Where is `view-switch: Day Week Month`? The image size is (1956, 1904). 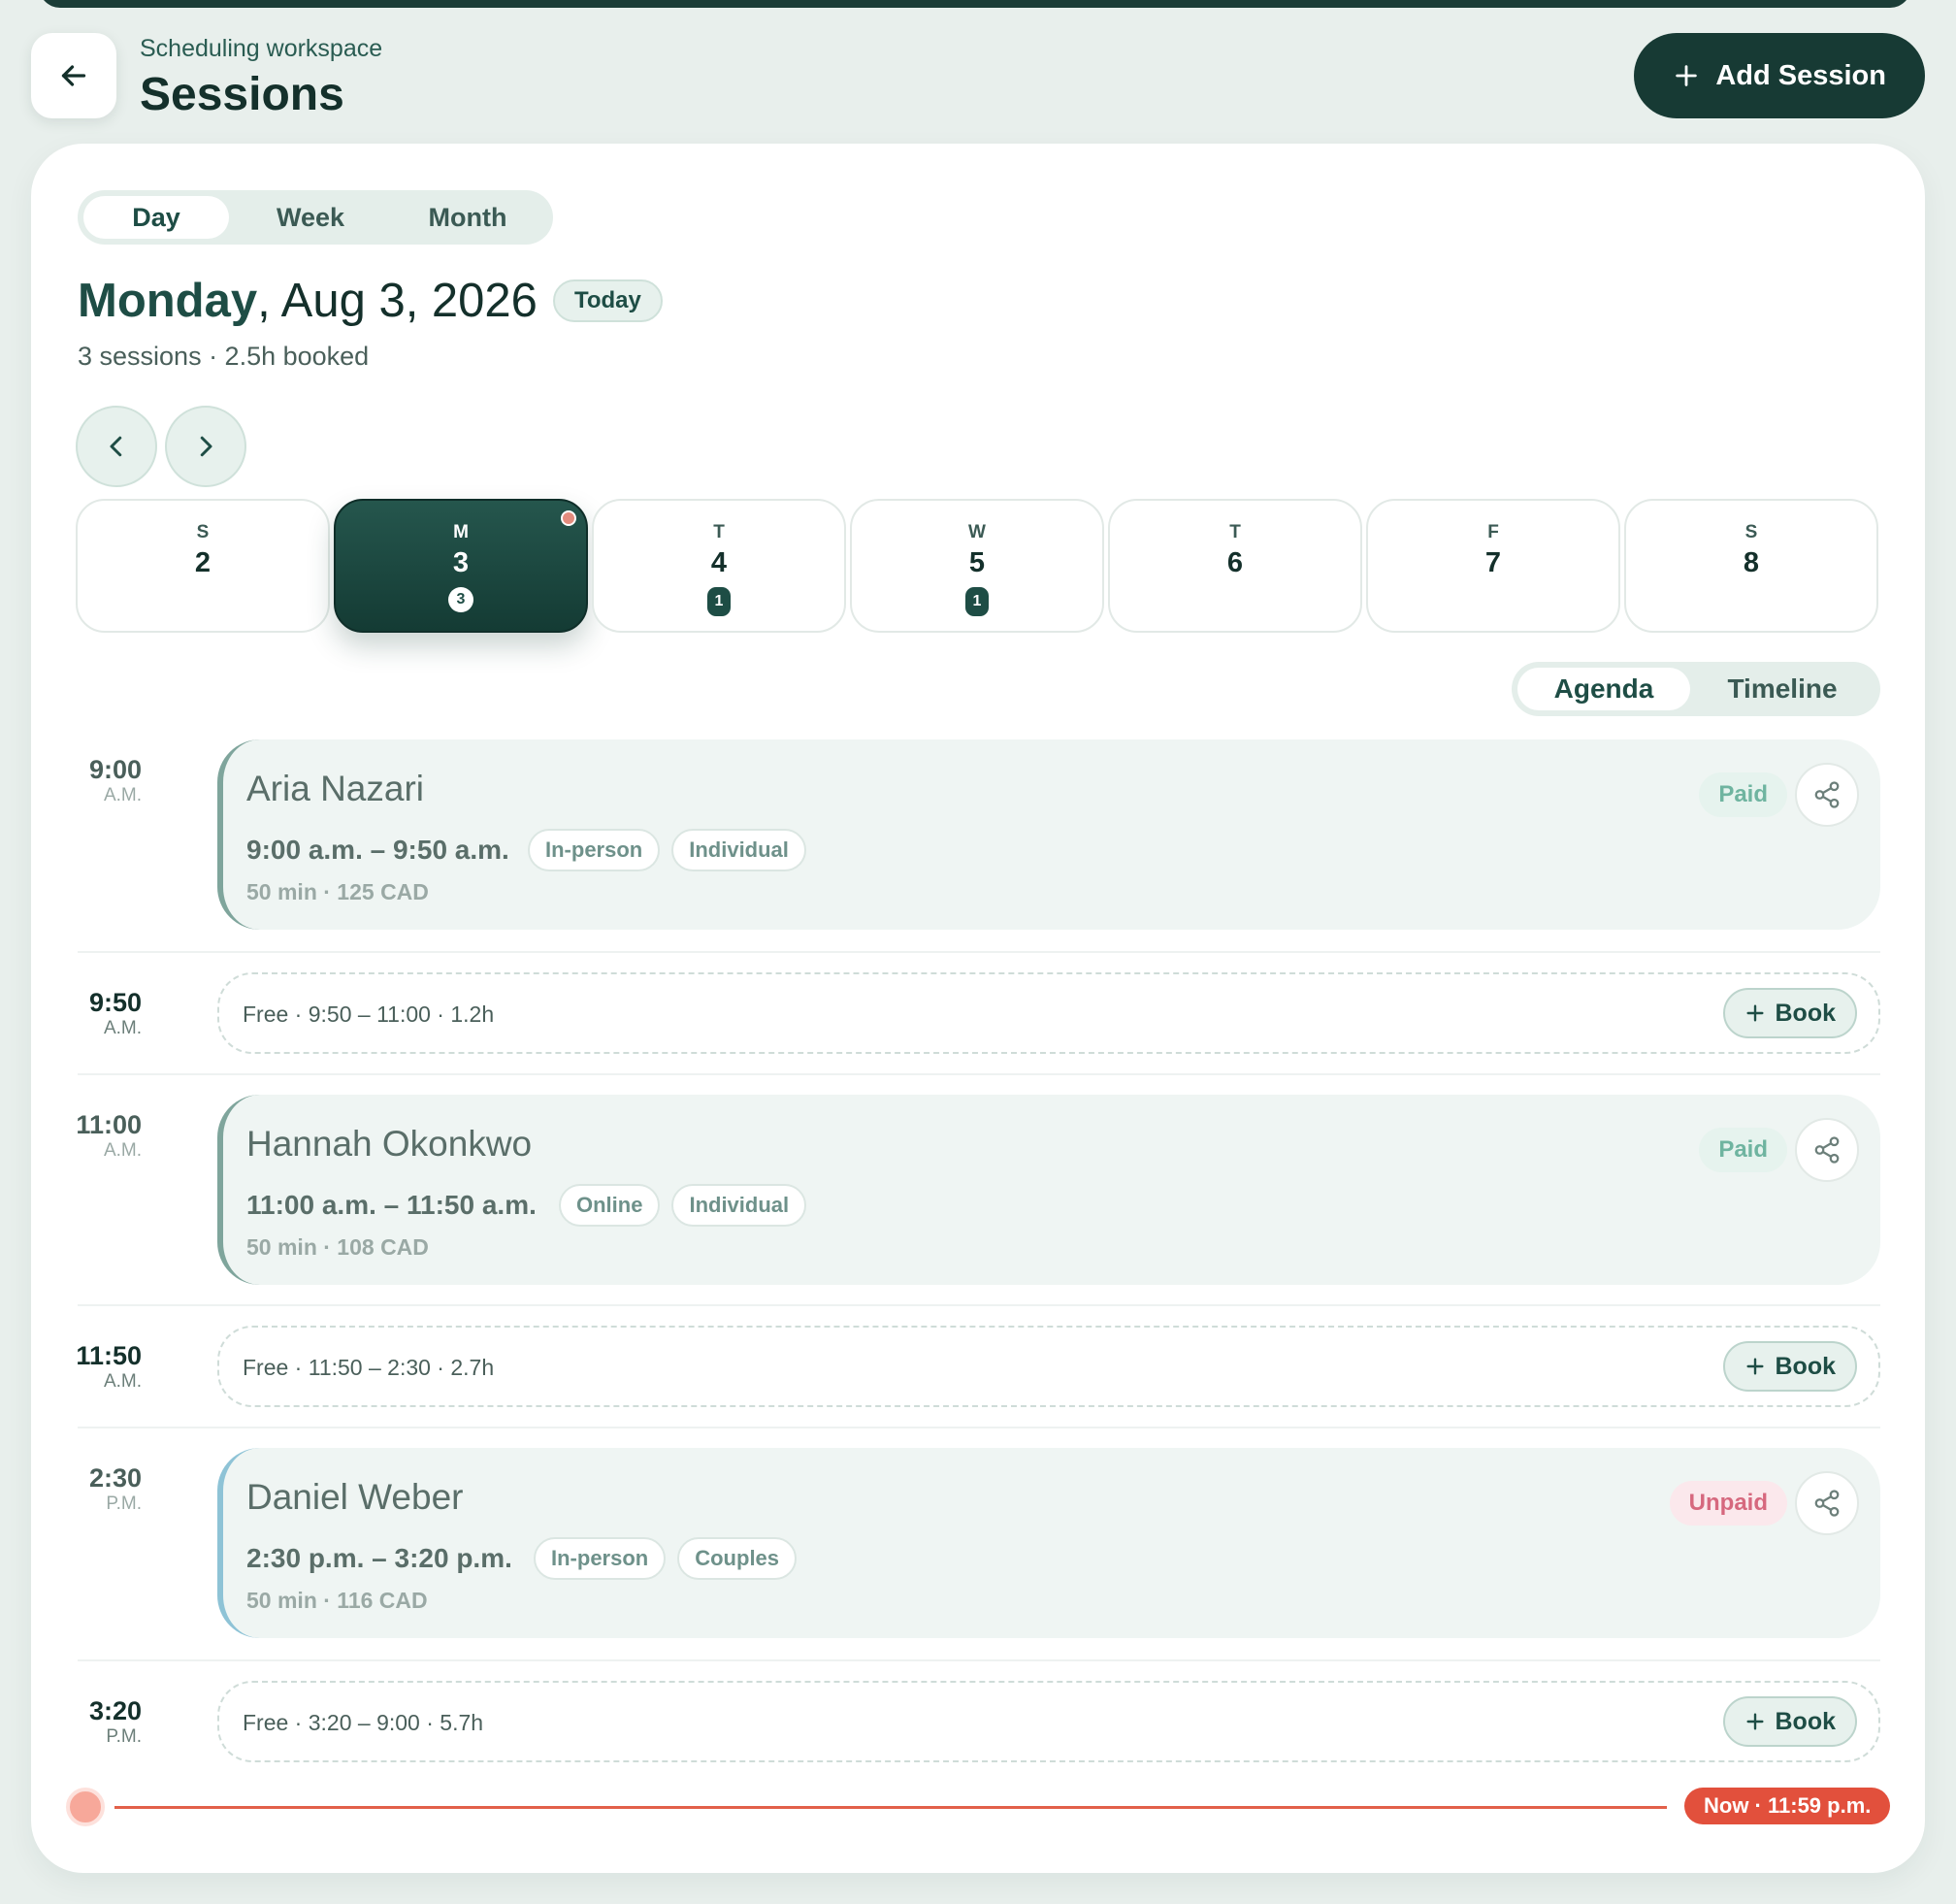
view-switch: Day Week Month is located at coordinates (315, 217).